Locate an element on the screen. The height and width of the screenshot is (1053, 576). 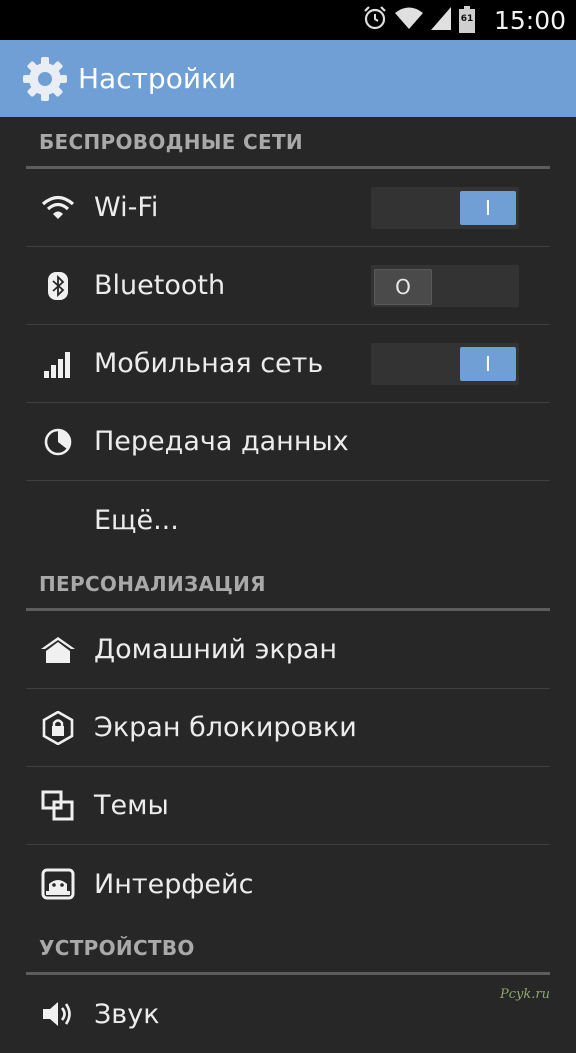
sound-icon is located at coordinates (58, 1014).